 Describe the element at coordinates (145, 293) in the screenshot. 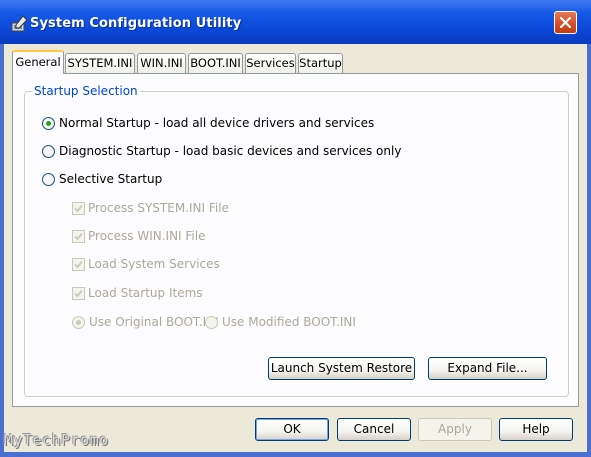

I see `load-startup-items-label: Load Startup Items` at that location.